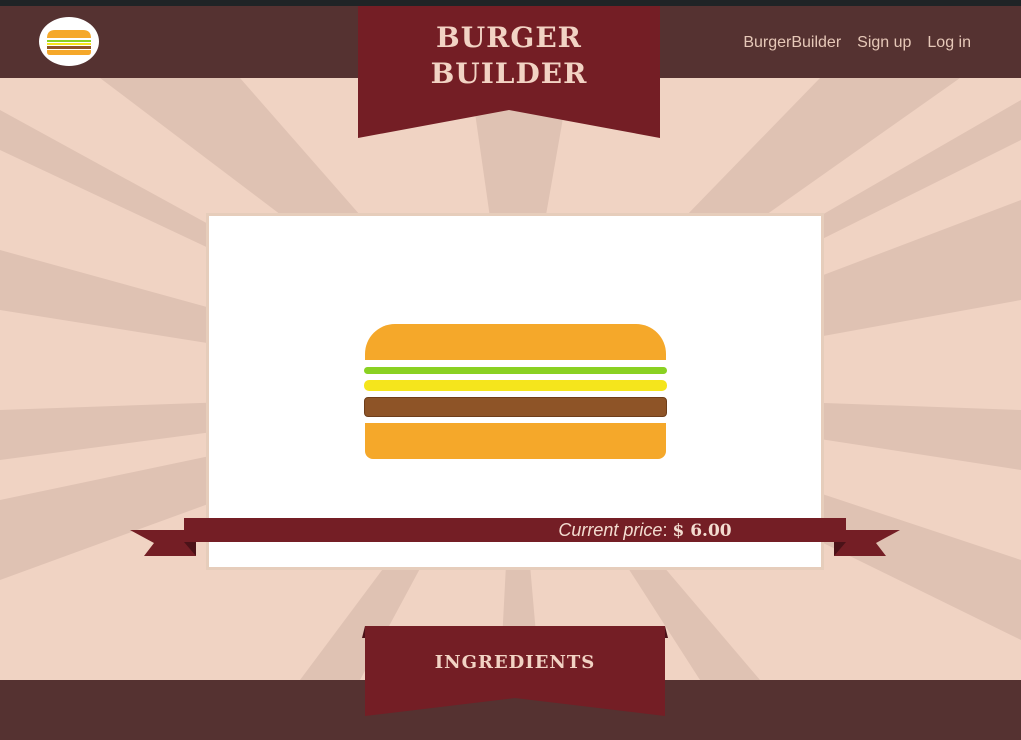  I want to click on cheese-layer, so click(515, 385).